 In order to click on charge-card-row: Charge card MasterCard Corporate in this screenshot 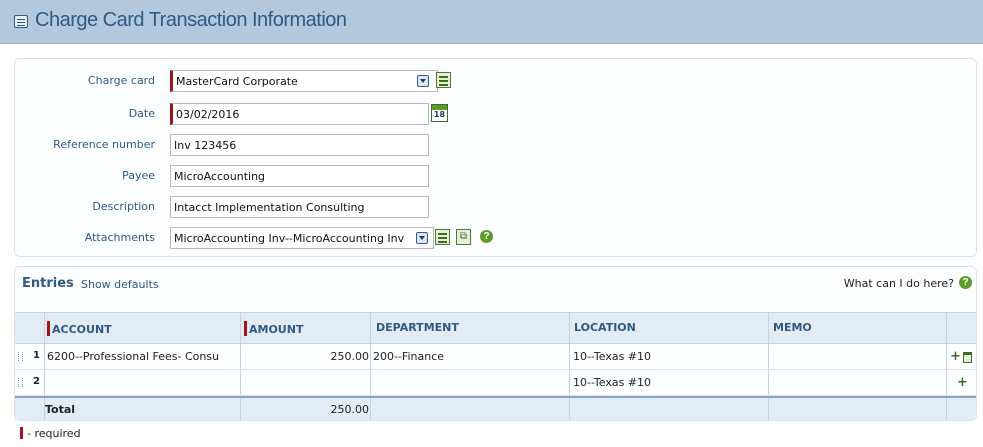, I will do `click(495, 80)`.